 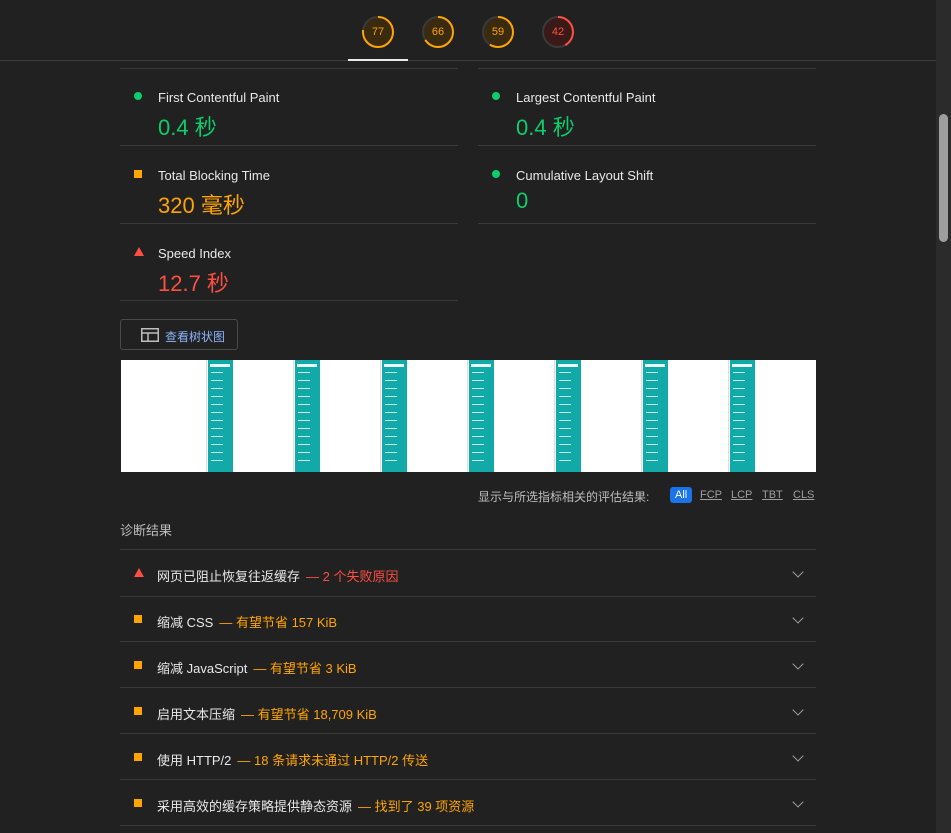 I want to click on treemap-icon, so click(x=150, y=335).